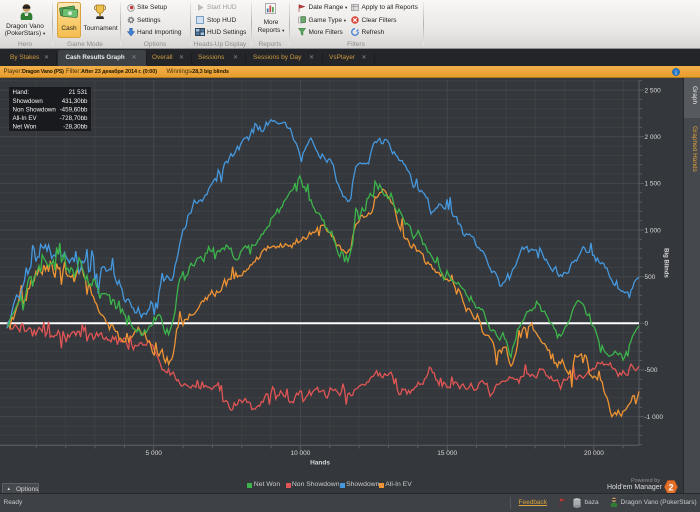  I want to click on svg-text: 2 500, so click(653, 90).